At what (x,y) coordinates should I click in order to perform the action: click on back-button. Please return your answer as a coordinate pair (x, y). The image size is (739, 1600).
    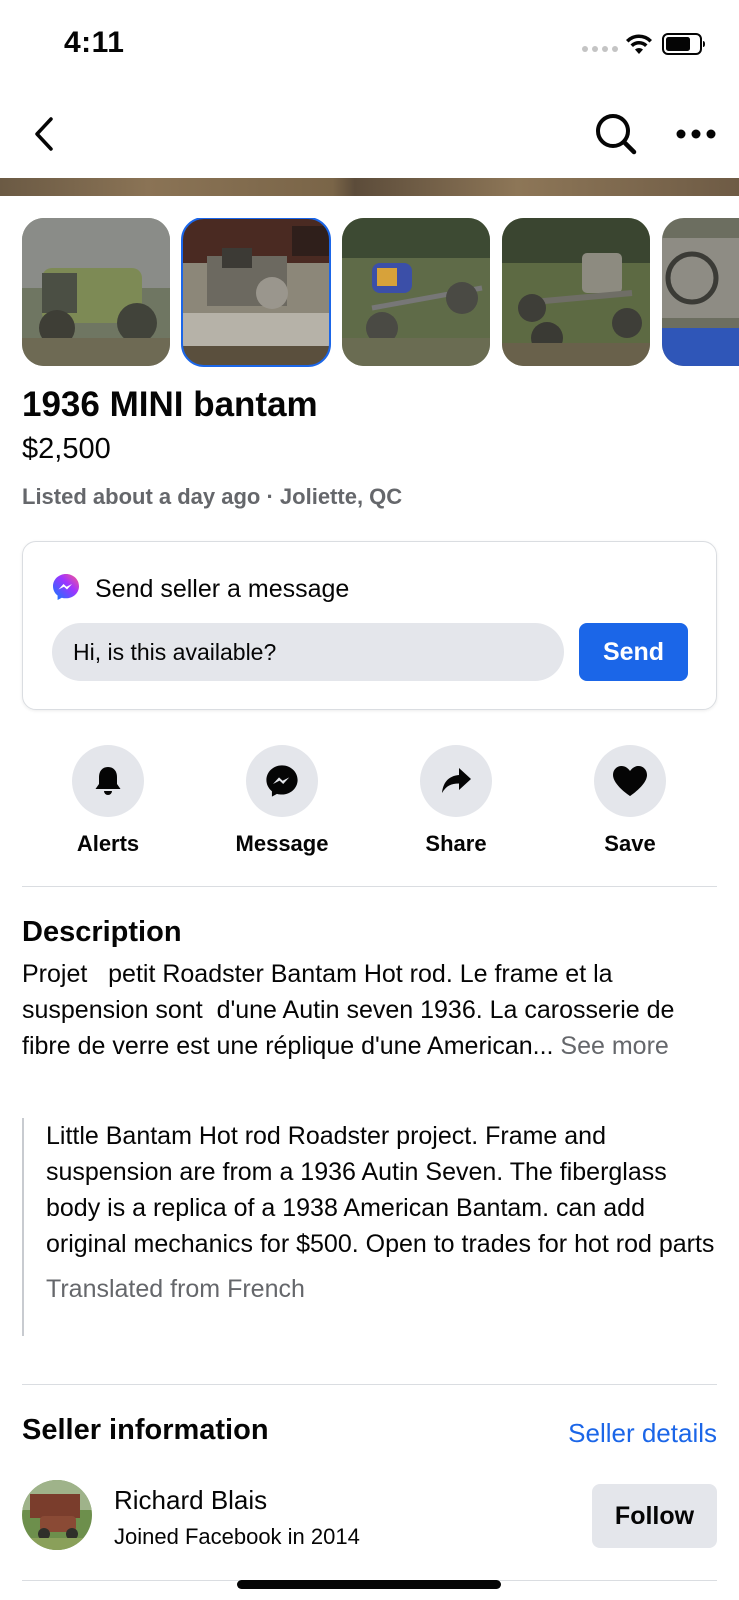
    Looking at the image, I should click on (44, 134).